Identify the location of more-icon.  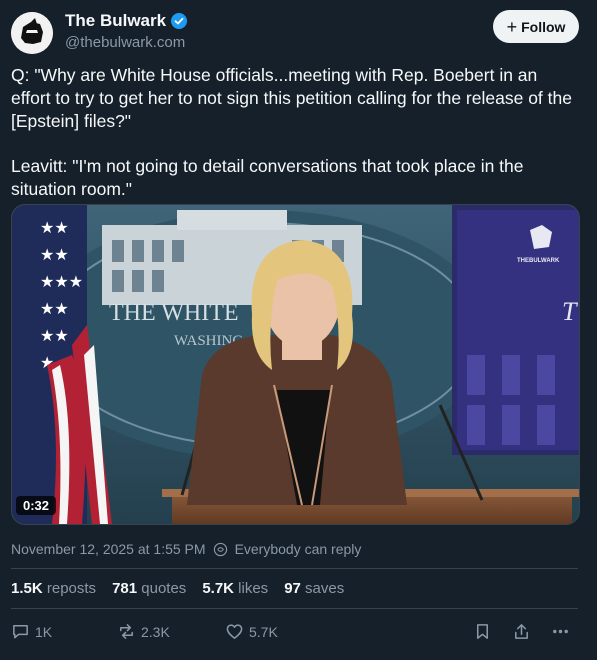
(560, 631).